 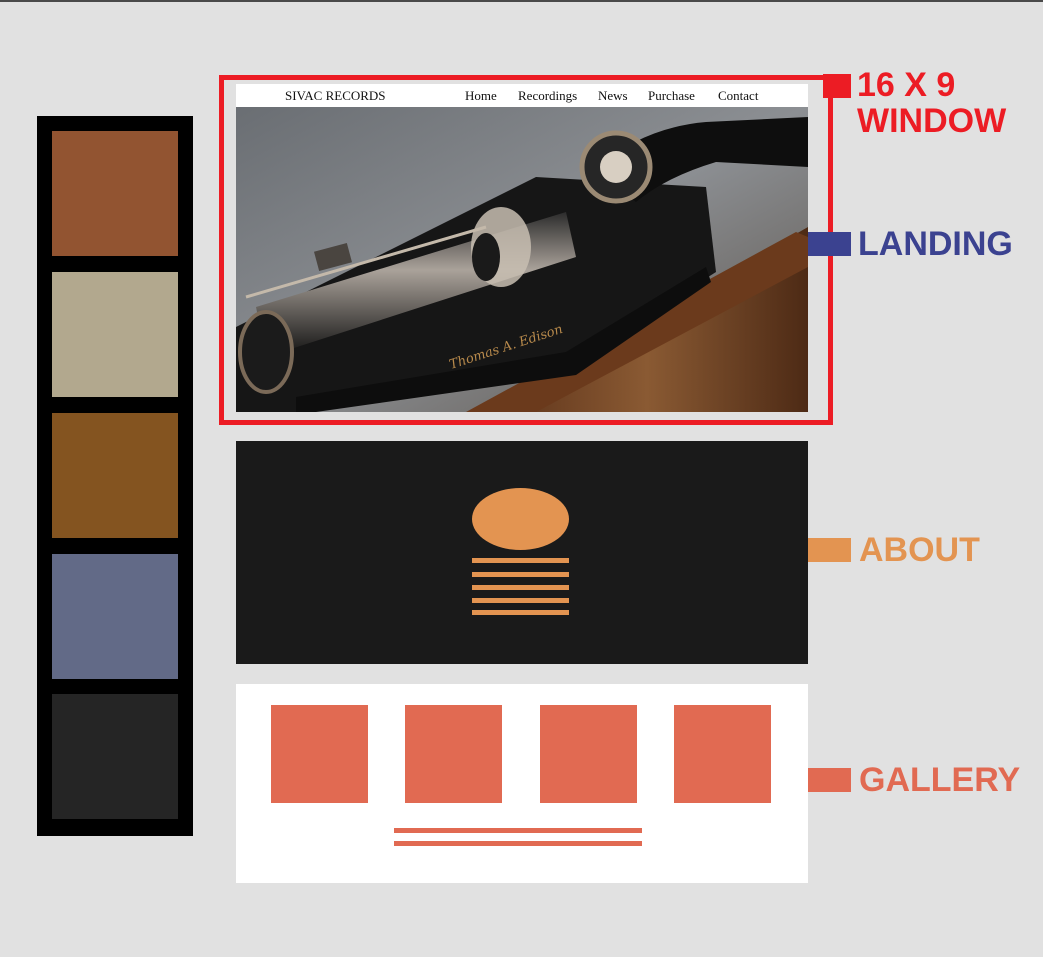 I want to click on about-mockup, so click(x=522, y=552).